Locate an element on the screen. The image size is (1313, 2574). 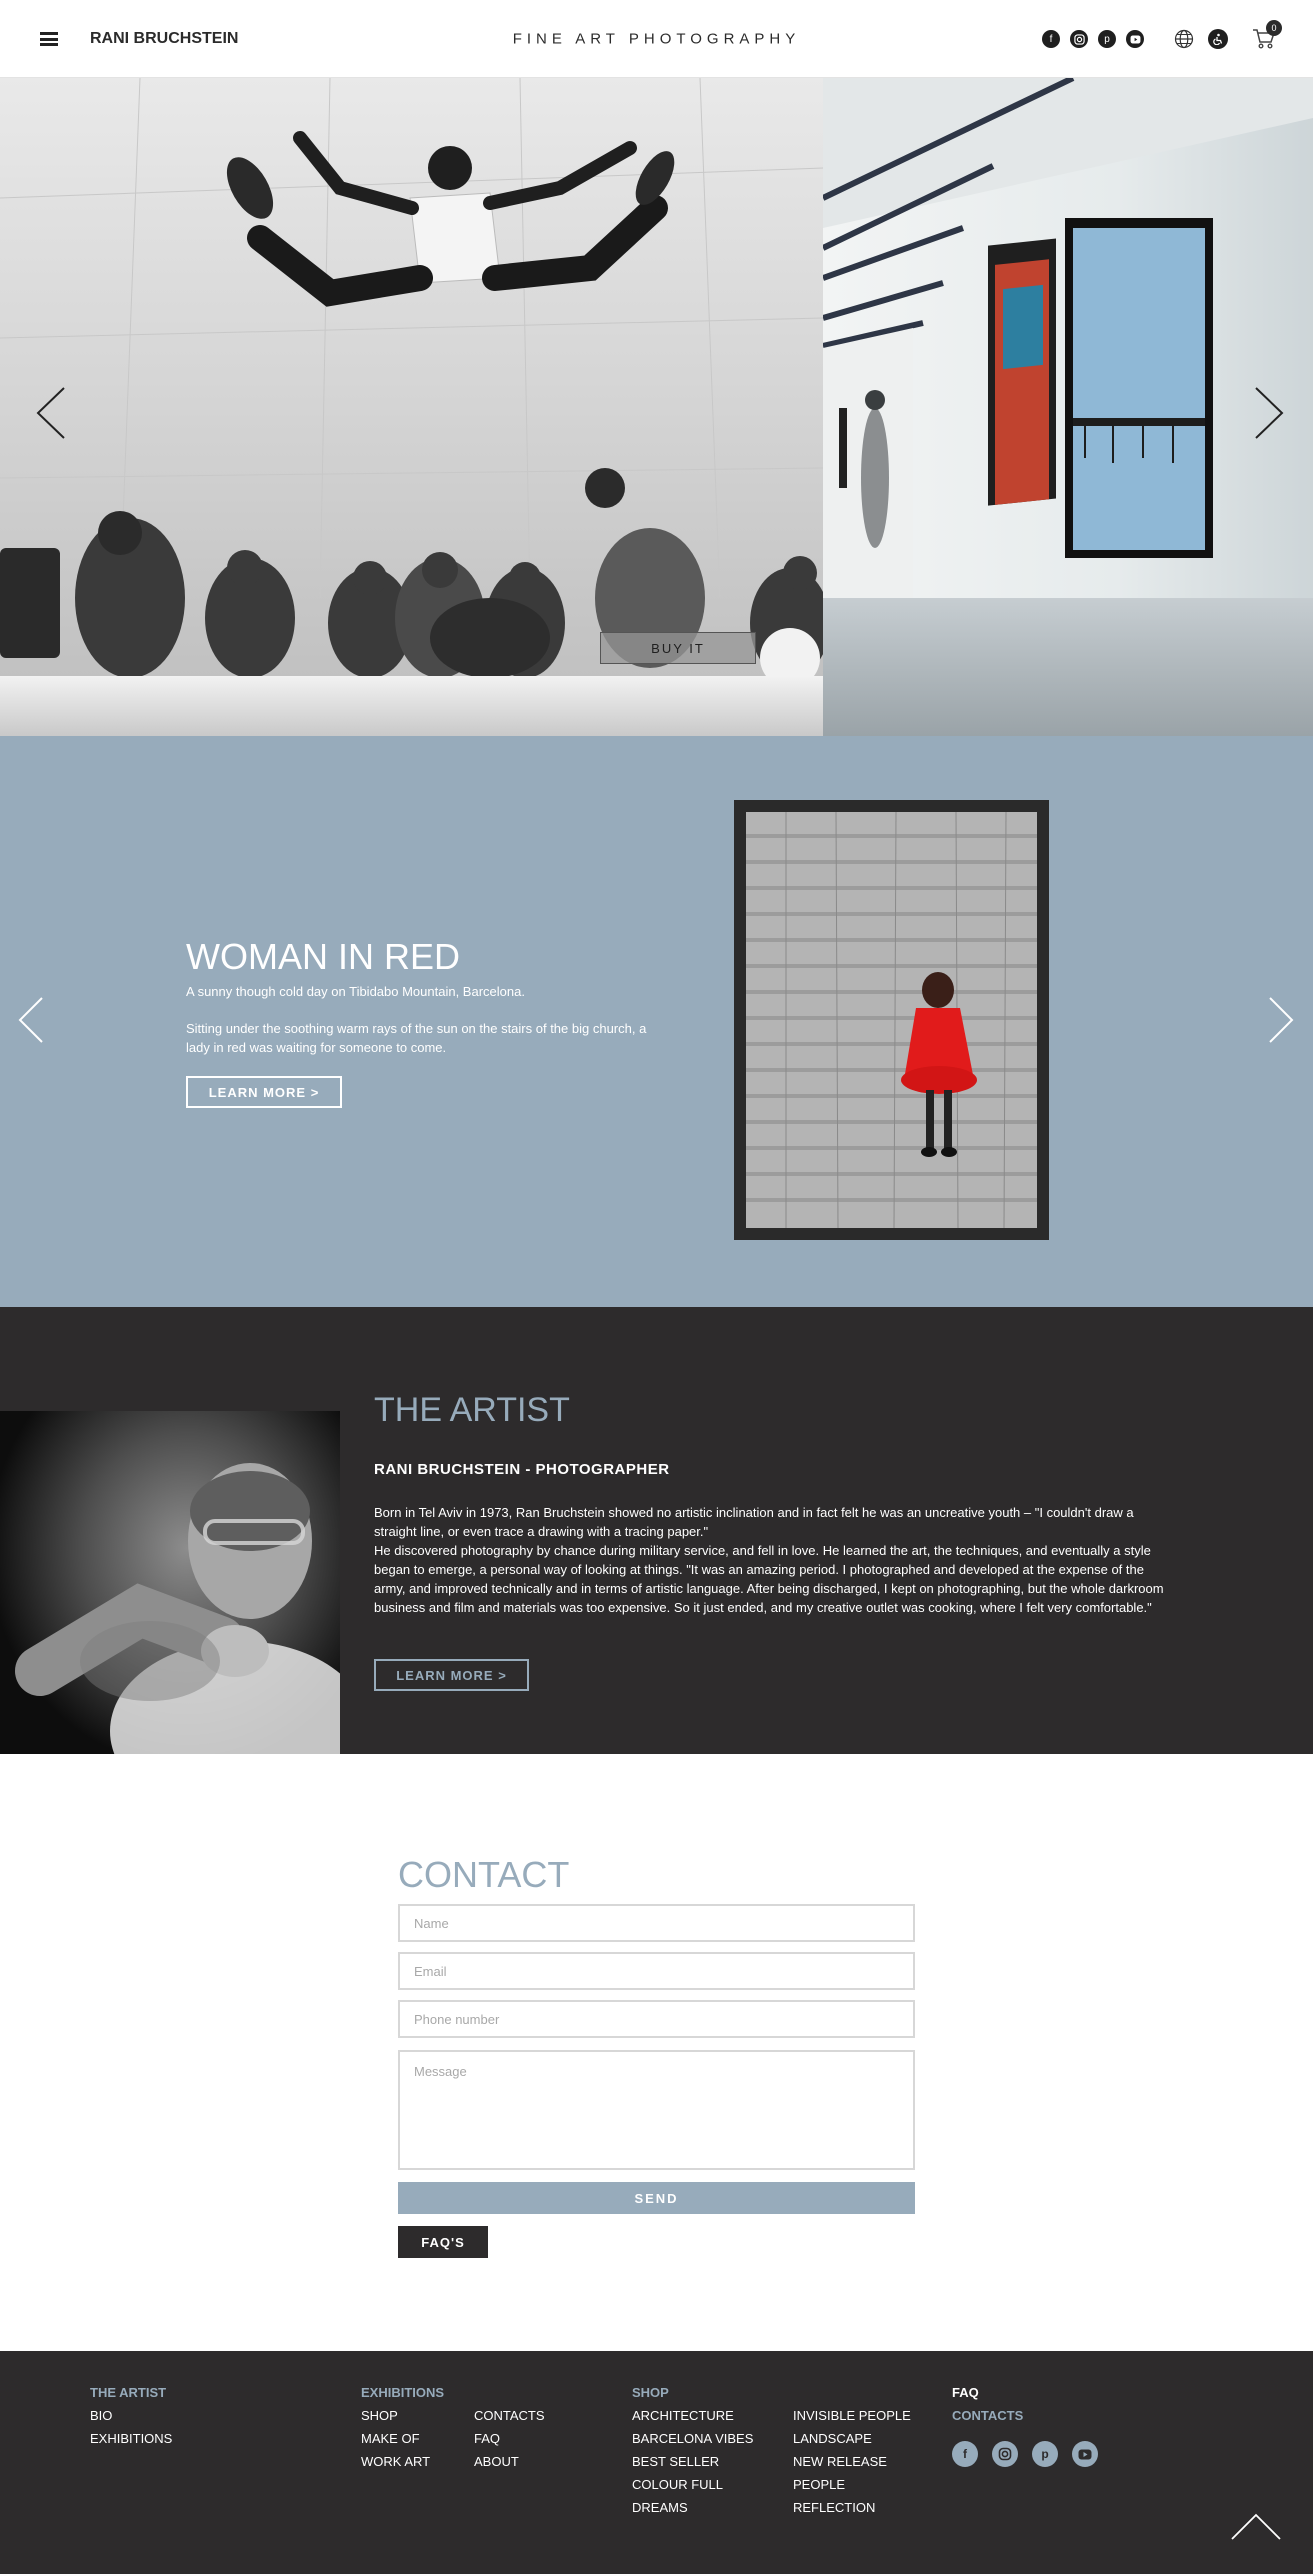
footer-link-invisible-people: INVISIBLE PEOPLE is located at coordinates (852, 2419).